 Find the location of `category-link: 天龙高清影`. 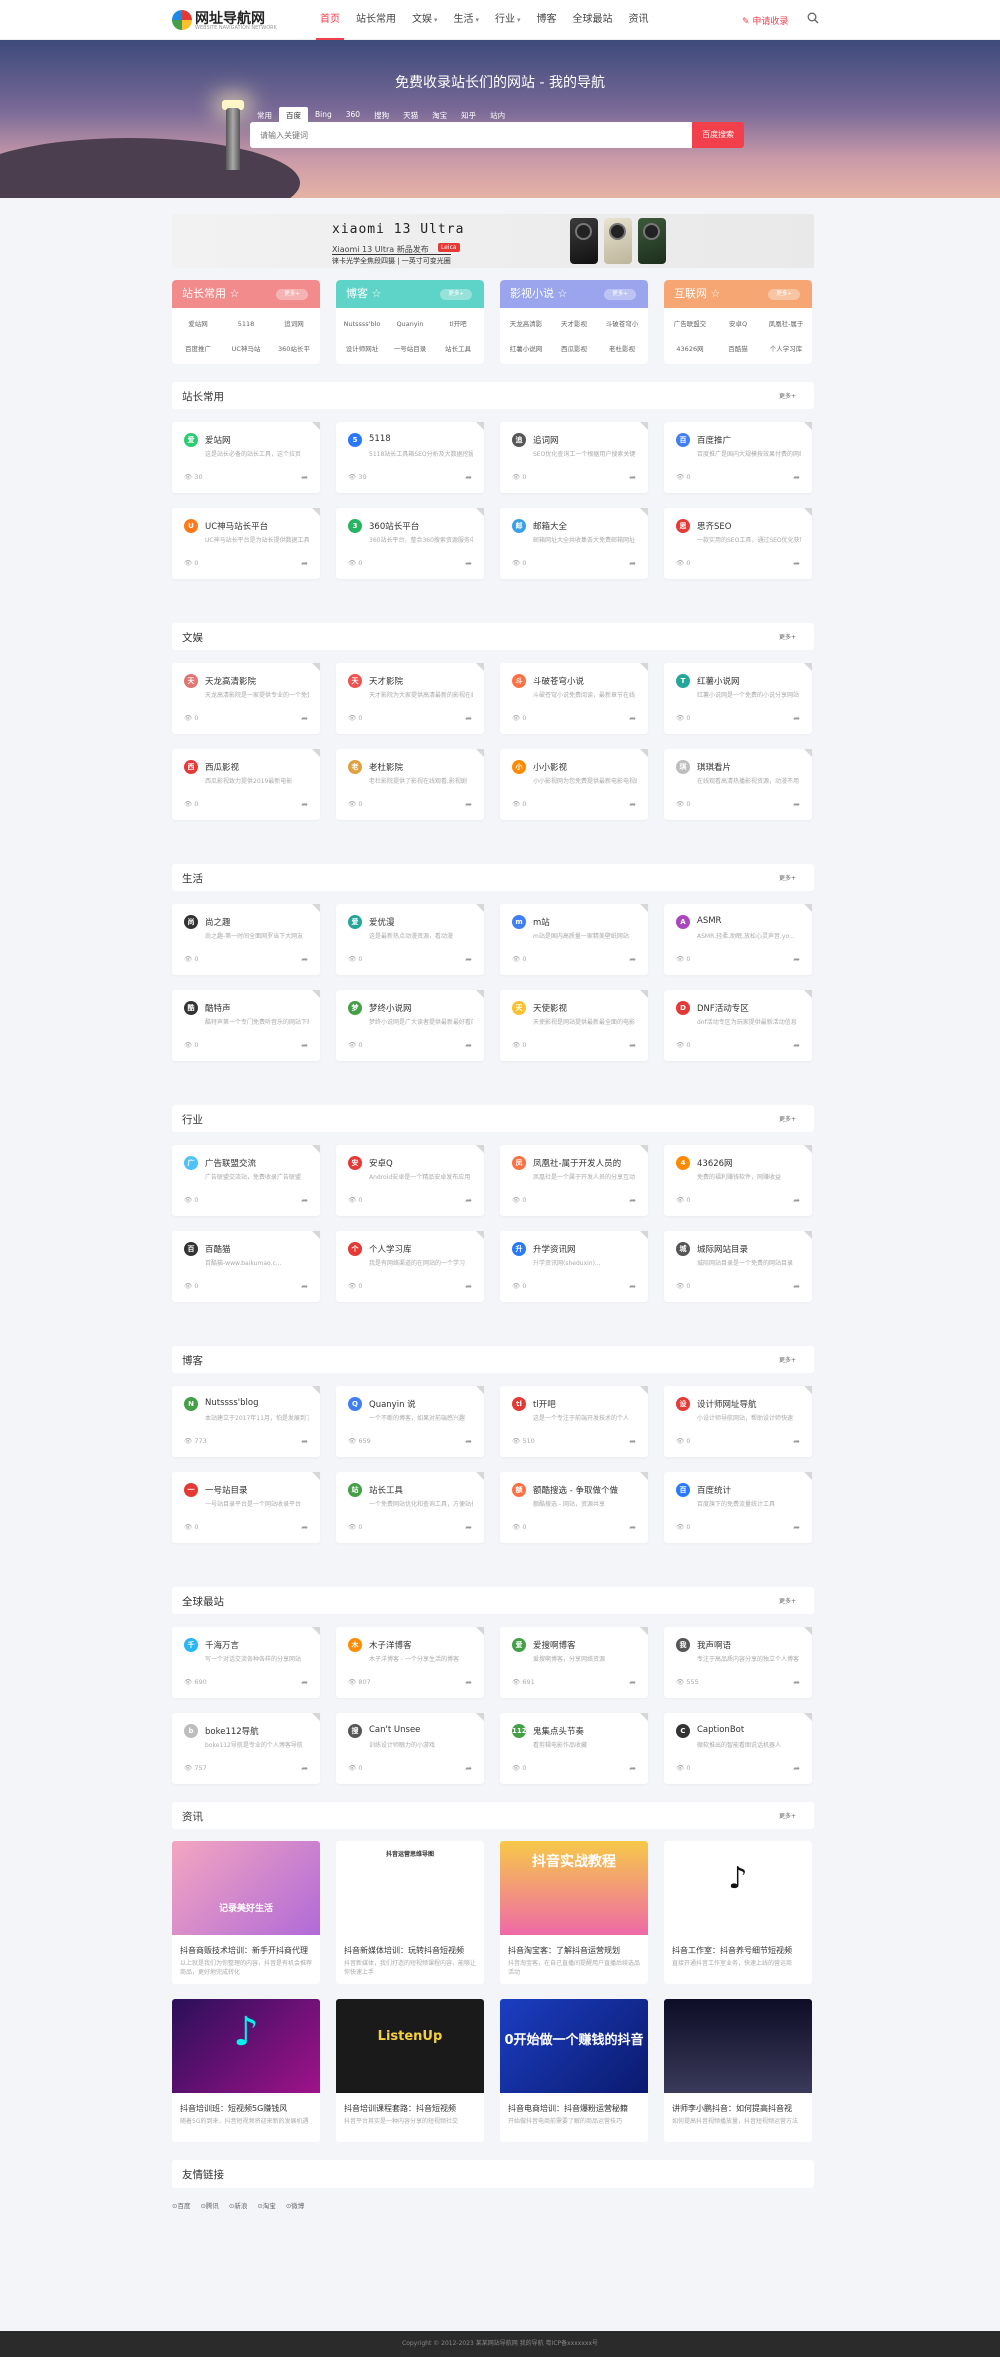

category-link: 天龙高清影 is located at coordinates (526, 324).